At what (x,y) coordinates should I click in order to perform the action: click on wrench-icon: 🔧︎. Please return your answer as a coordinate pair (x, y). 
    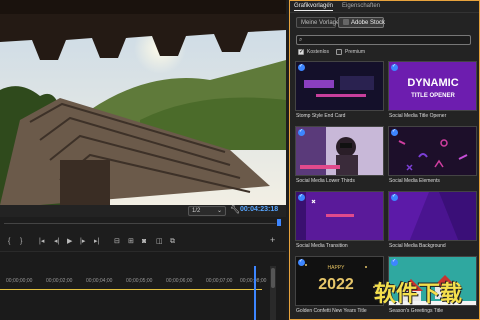
    Looking at the image, I should click on (235, 209).